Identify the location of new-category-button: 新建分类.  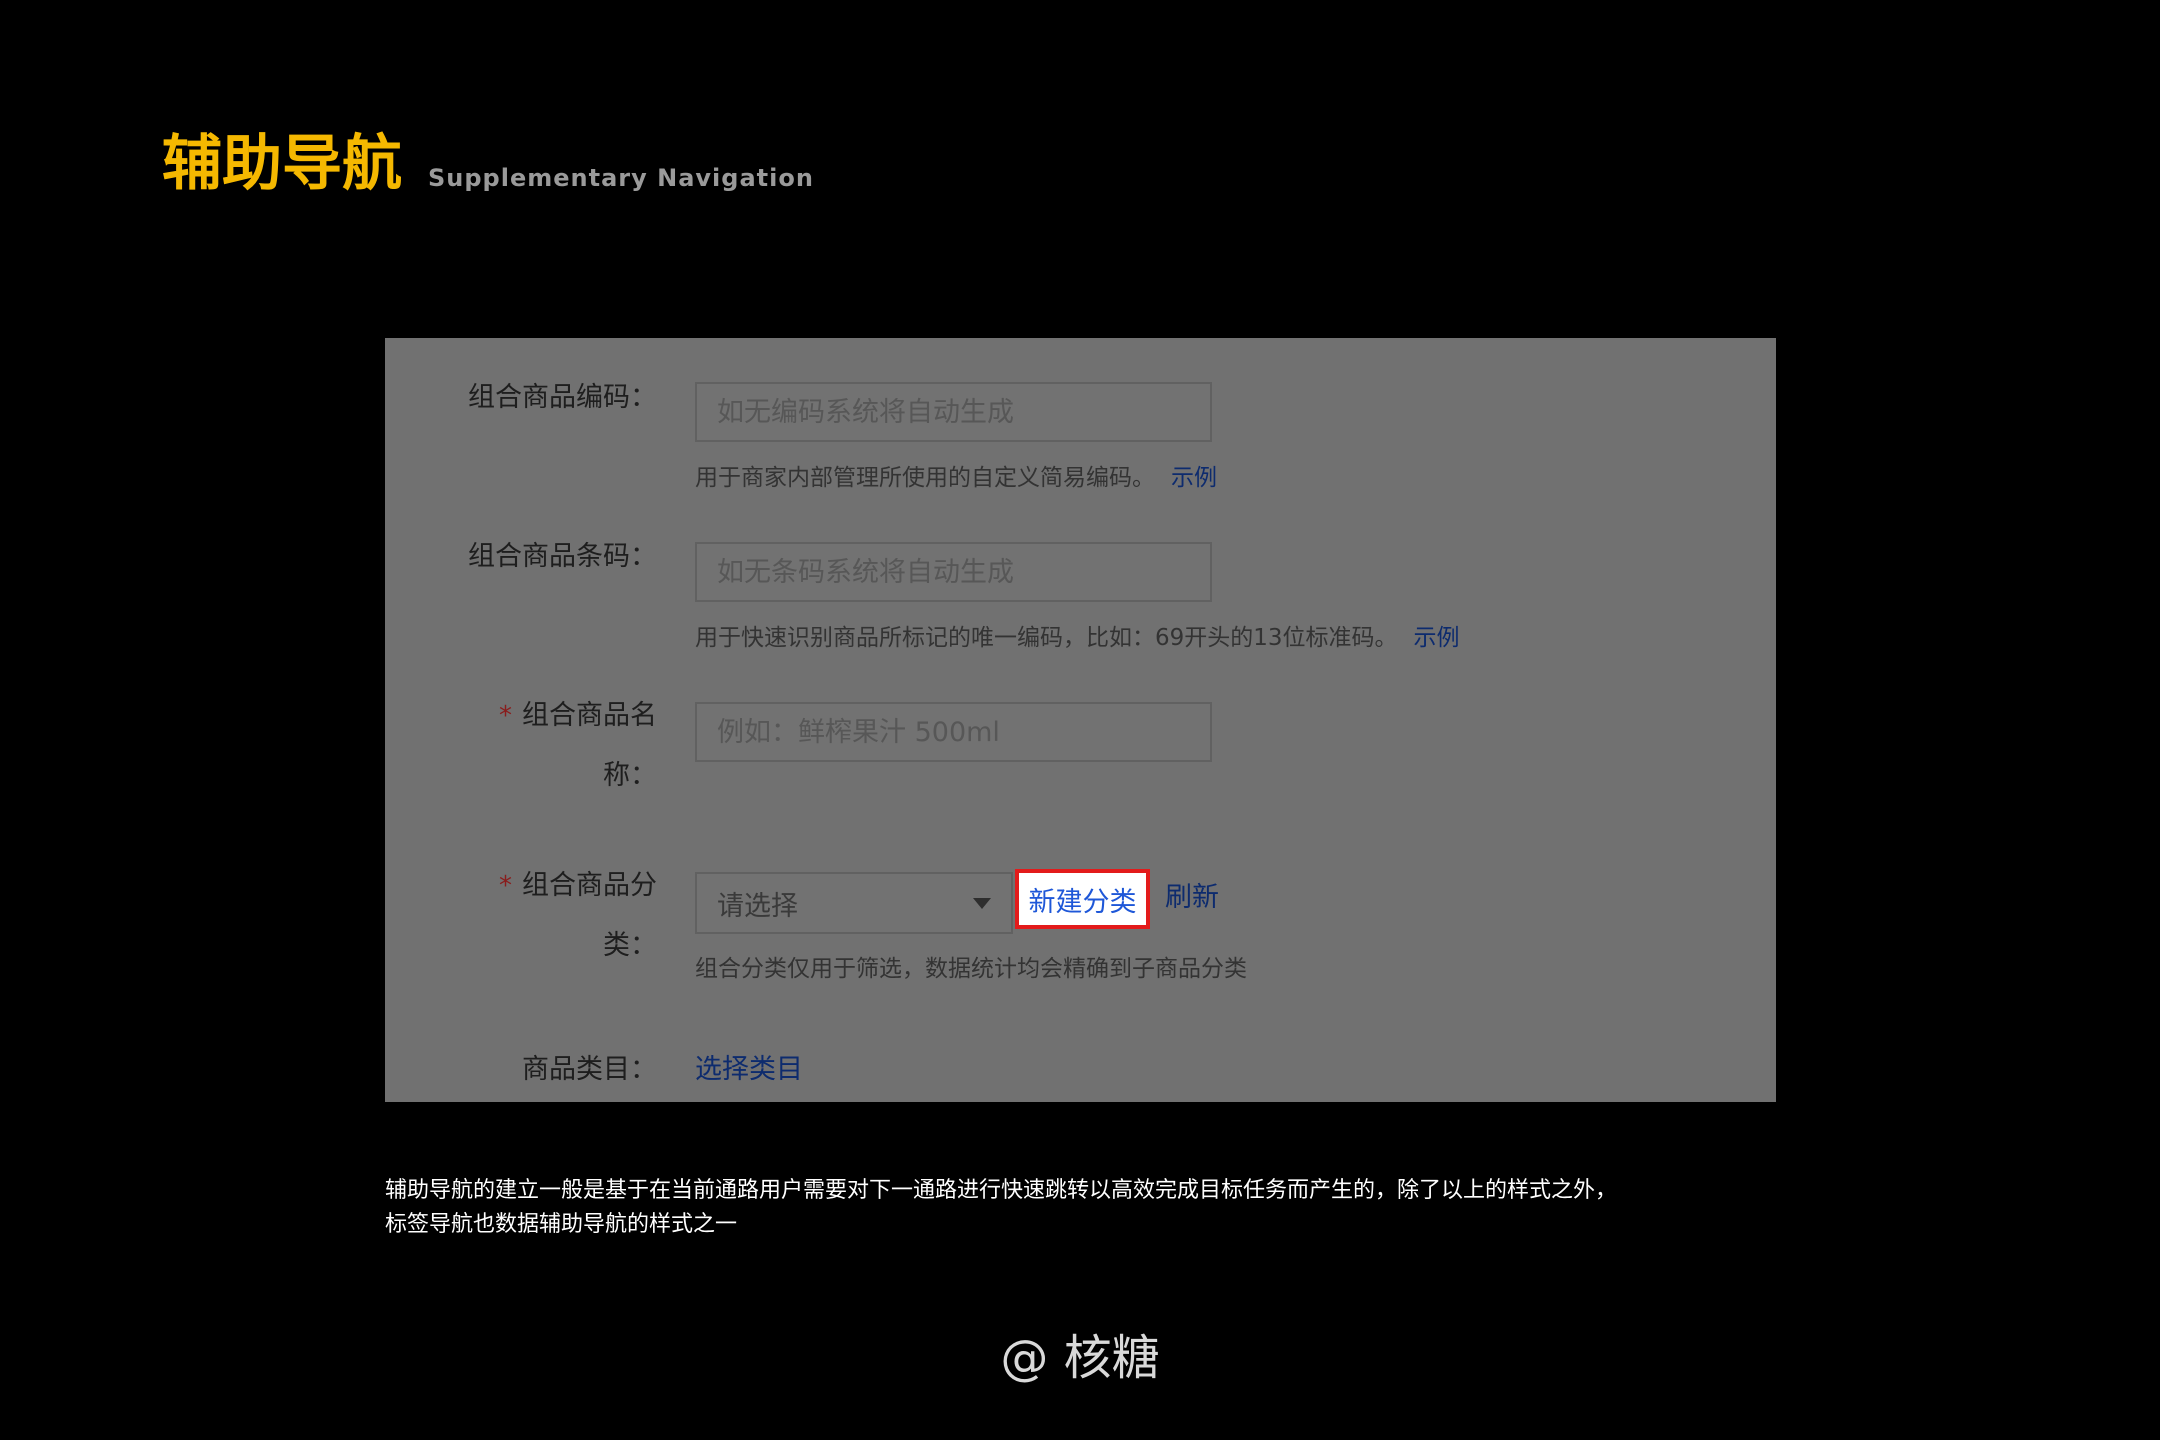
(1082, 899).